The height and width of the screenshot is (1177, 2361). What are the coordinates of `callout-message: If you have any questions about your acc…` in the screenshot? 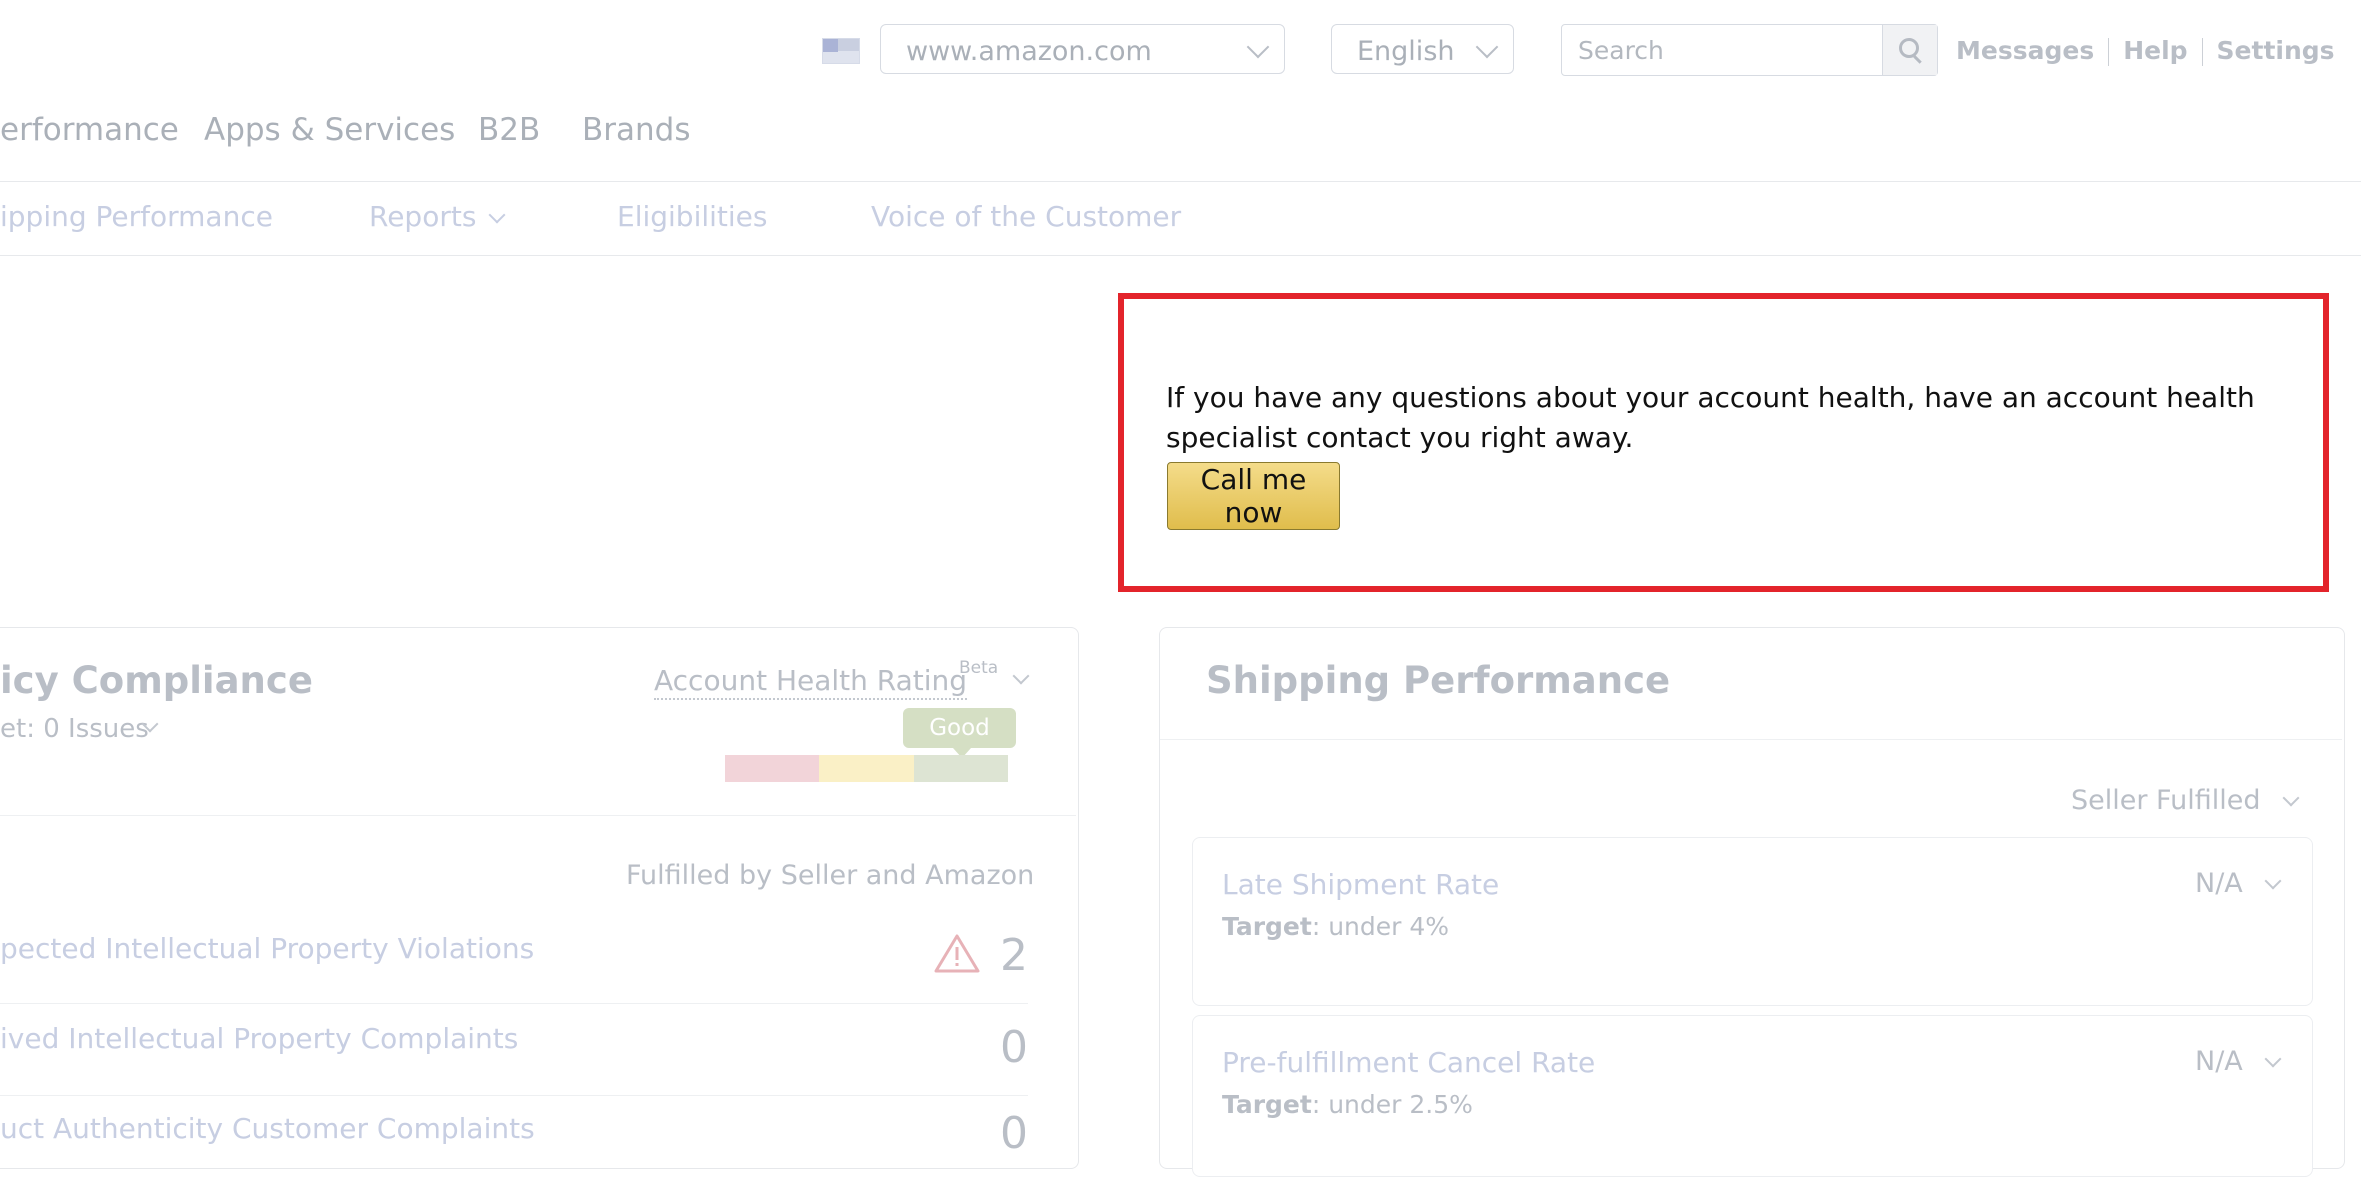 It's located at (1710, 417).